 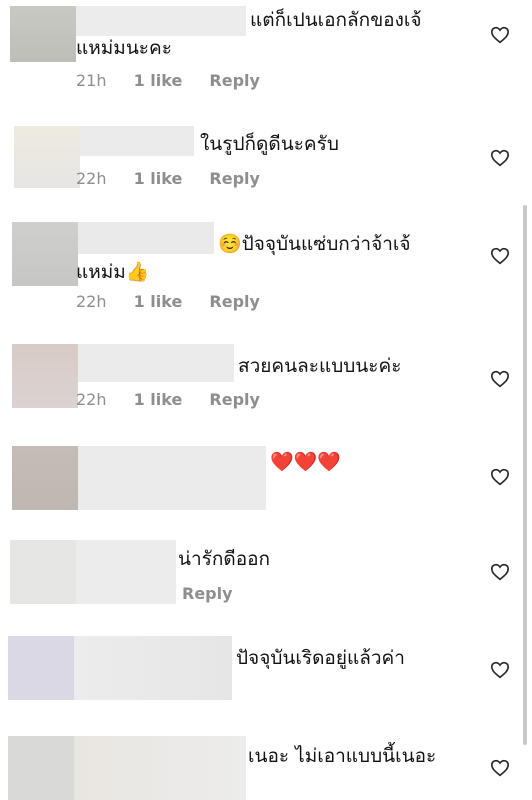 What do you see at coordinates (305, 462) in the screenshot?
I see `comment-text-line1: ❤️❤️❤️` at bounding box center [305, 462].